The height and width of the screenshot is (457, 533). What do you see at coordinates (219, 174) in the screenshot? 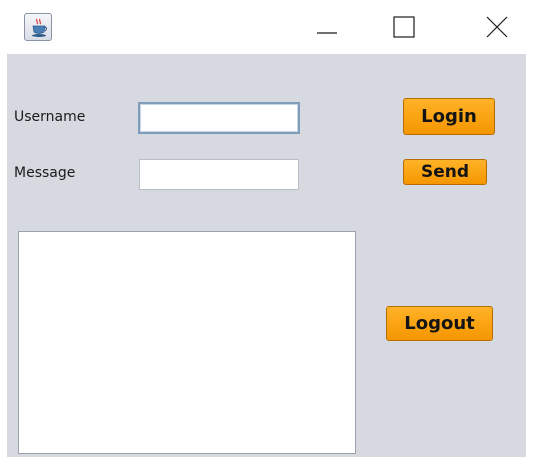
I see `message-input` at bounding box center [219, 174].